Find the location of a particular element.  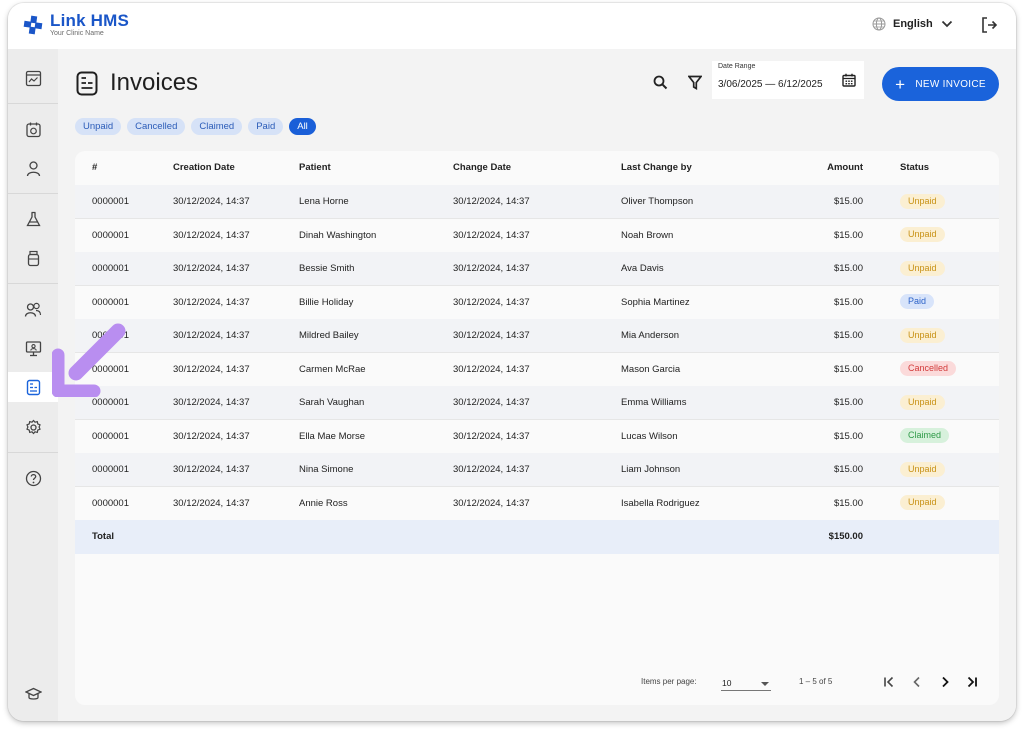

clinic-name: Your Clinic Name is located at coordinates (77, 33).